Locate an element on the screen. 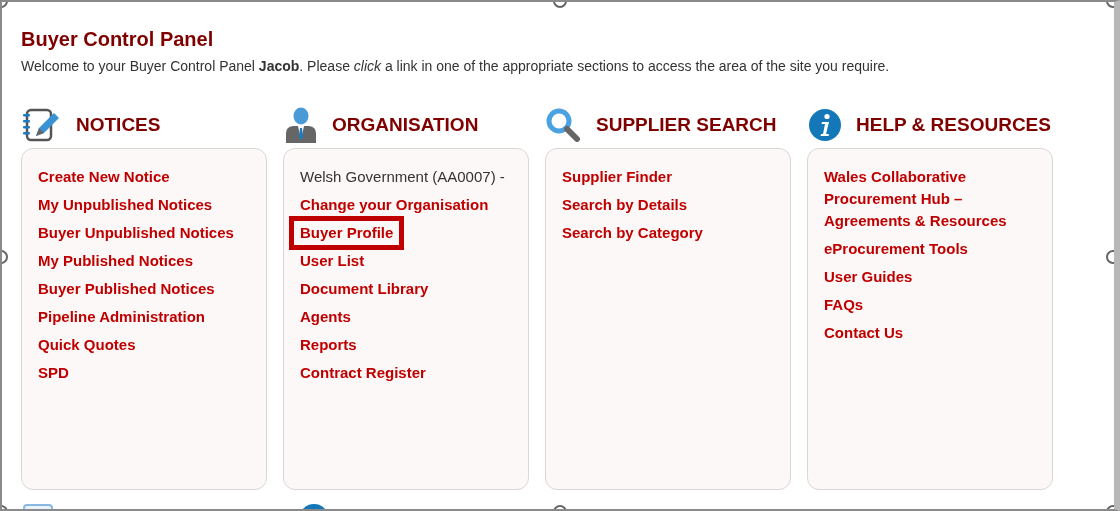 The width and height of the screenshot is (1120, 511). section-link: SPD is located at coordinates (53, 373).